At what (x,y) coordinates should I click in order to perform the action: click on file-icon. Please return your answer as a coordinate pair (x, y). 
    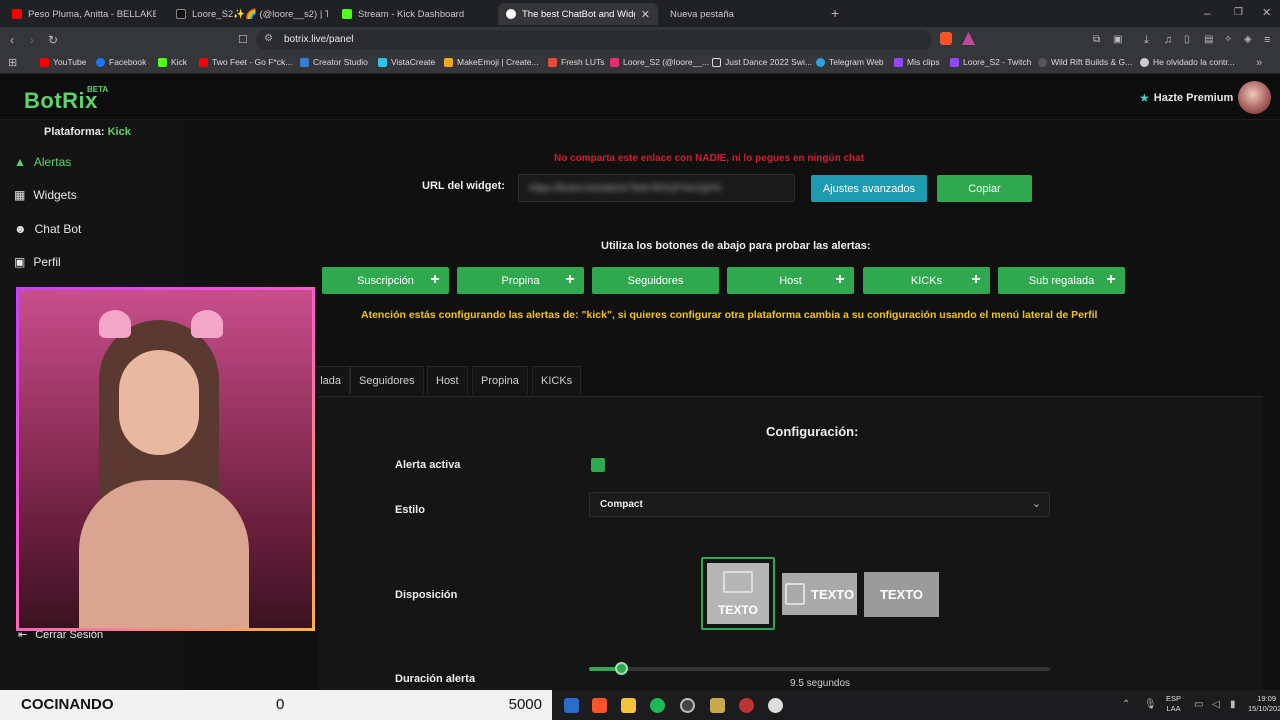
    Looking at the image, I should click on (571, 705).